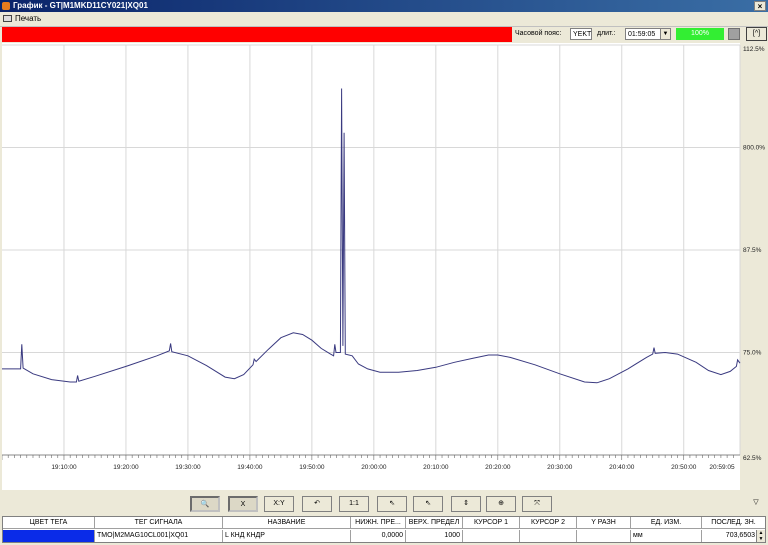 This screenshot has height=545, width=768. Describe the element at coordinates (354, 504) in the screenshot. I see `scale-1-1-button: 1:1` at that location.